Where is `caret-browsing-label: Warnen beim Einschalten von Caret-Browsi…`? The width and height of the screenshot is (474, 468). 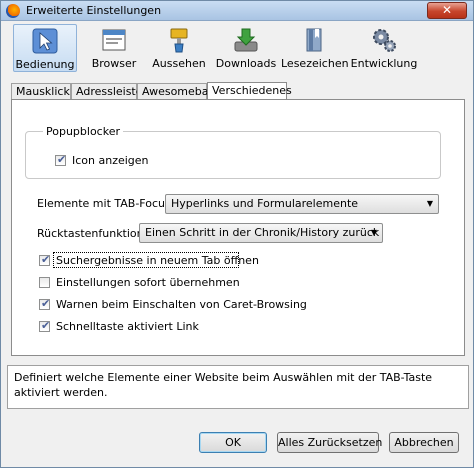
caret-browsing-label: Warnen beim Einschalten von Caret-Browsi… is located at coordinates (181, 304).